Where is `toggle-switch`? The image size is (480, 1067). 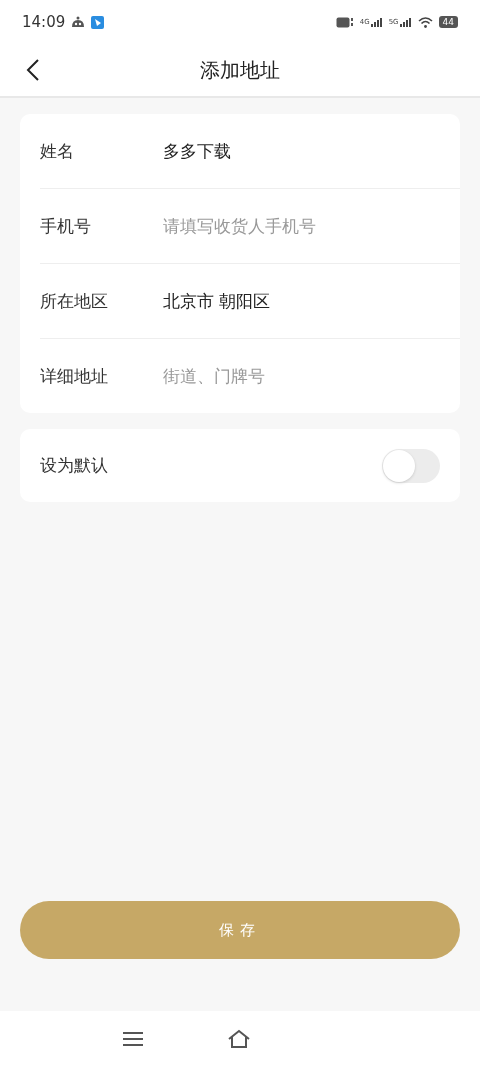
toggle-switch is located at coordinates (411, 465).